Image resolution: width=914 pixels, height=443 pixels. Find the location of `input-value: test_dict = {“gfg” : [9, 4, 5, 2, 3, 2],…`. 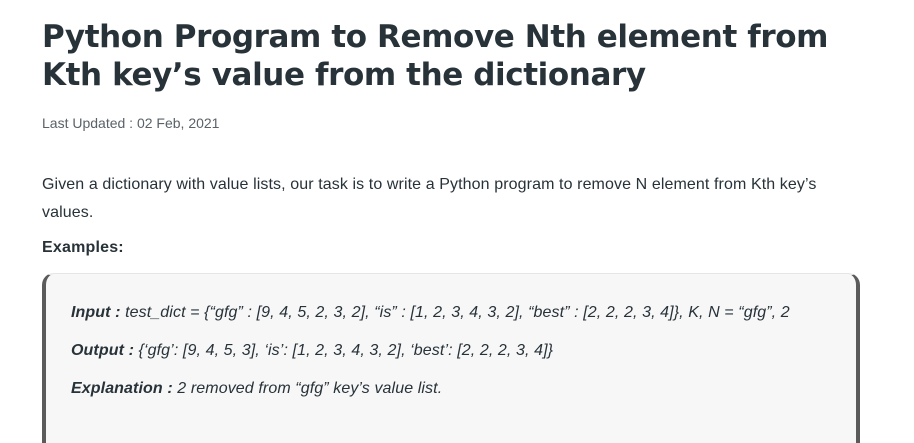

input-value: test_dict = {“gfg” : [9, 4, 5, 2, 3, 2],… is located at coordinates (455, 312).